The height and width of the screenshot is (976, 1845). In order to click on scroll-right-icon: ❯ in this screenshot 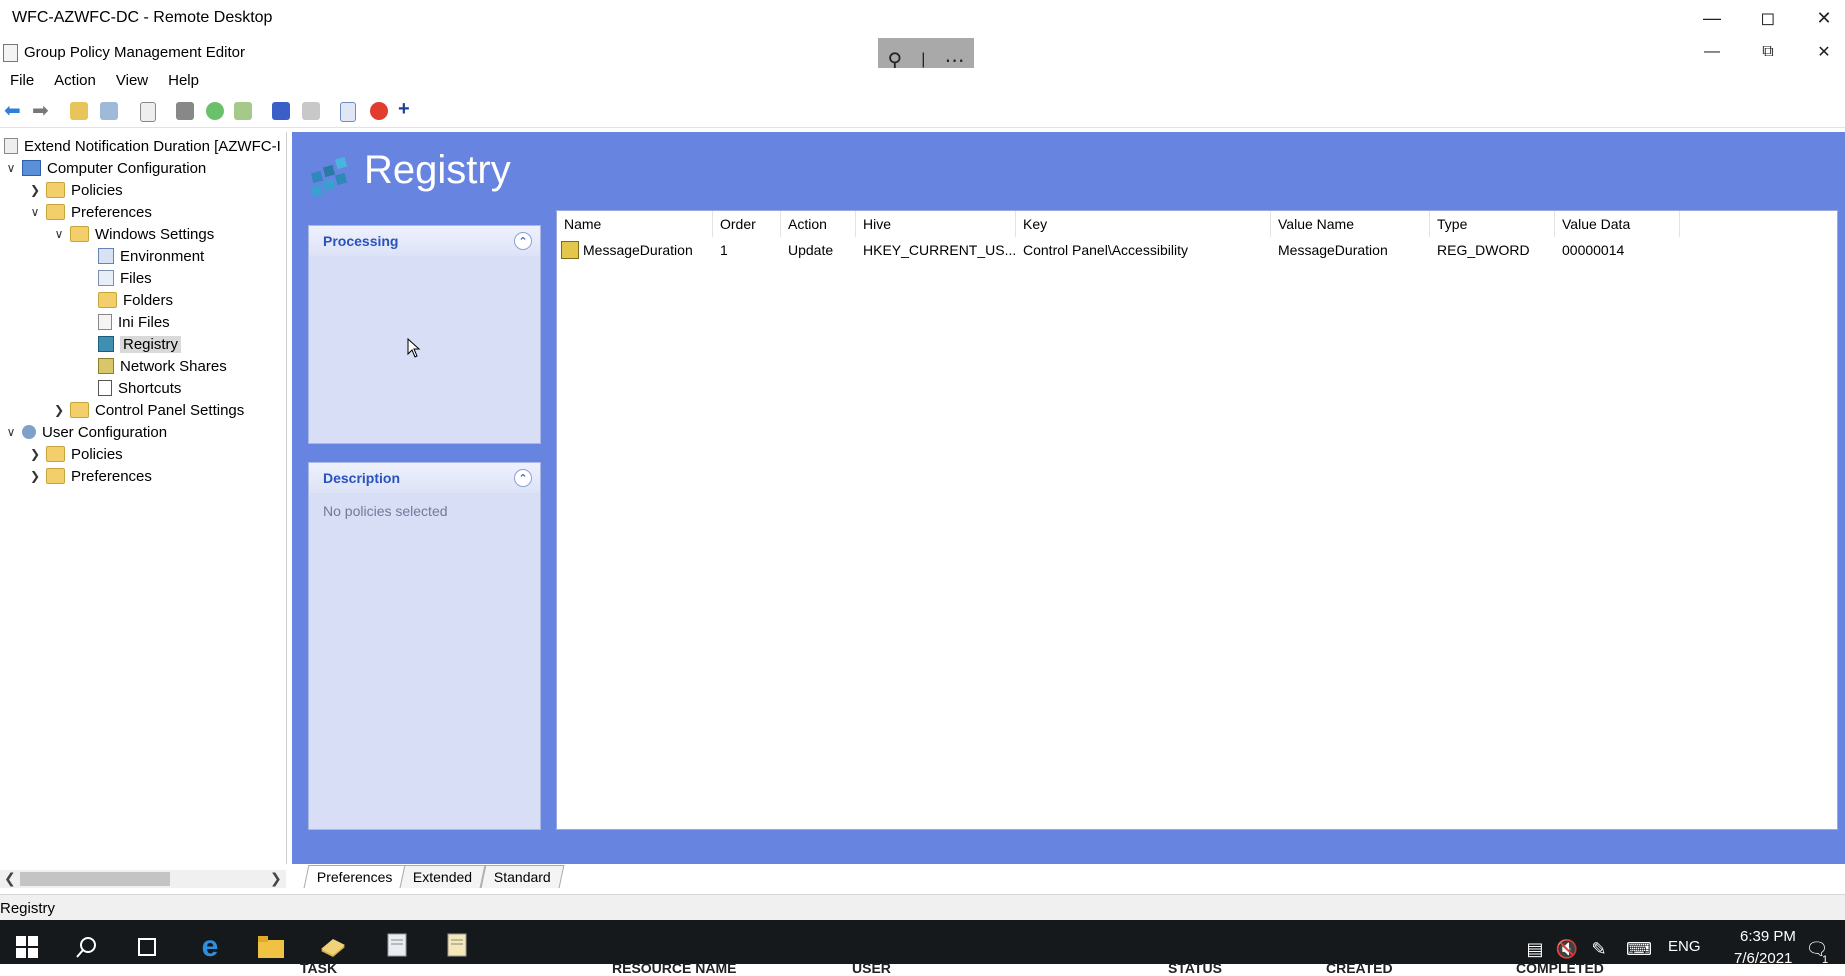, I will do `click(276, 878)`.